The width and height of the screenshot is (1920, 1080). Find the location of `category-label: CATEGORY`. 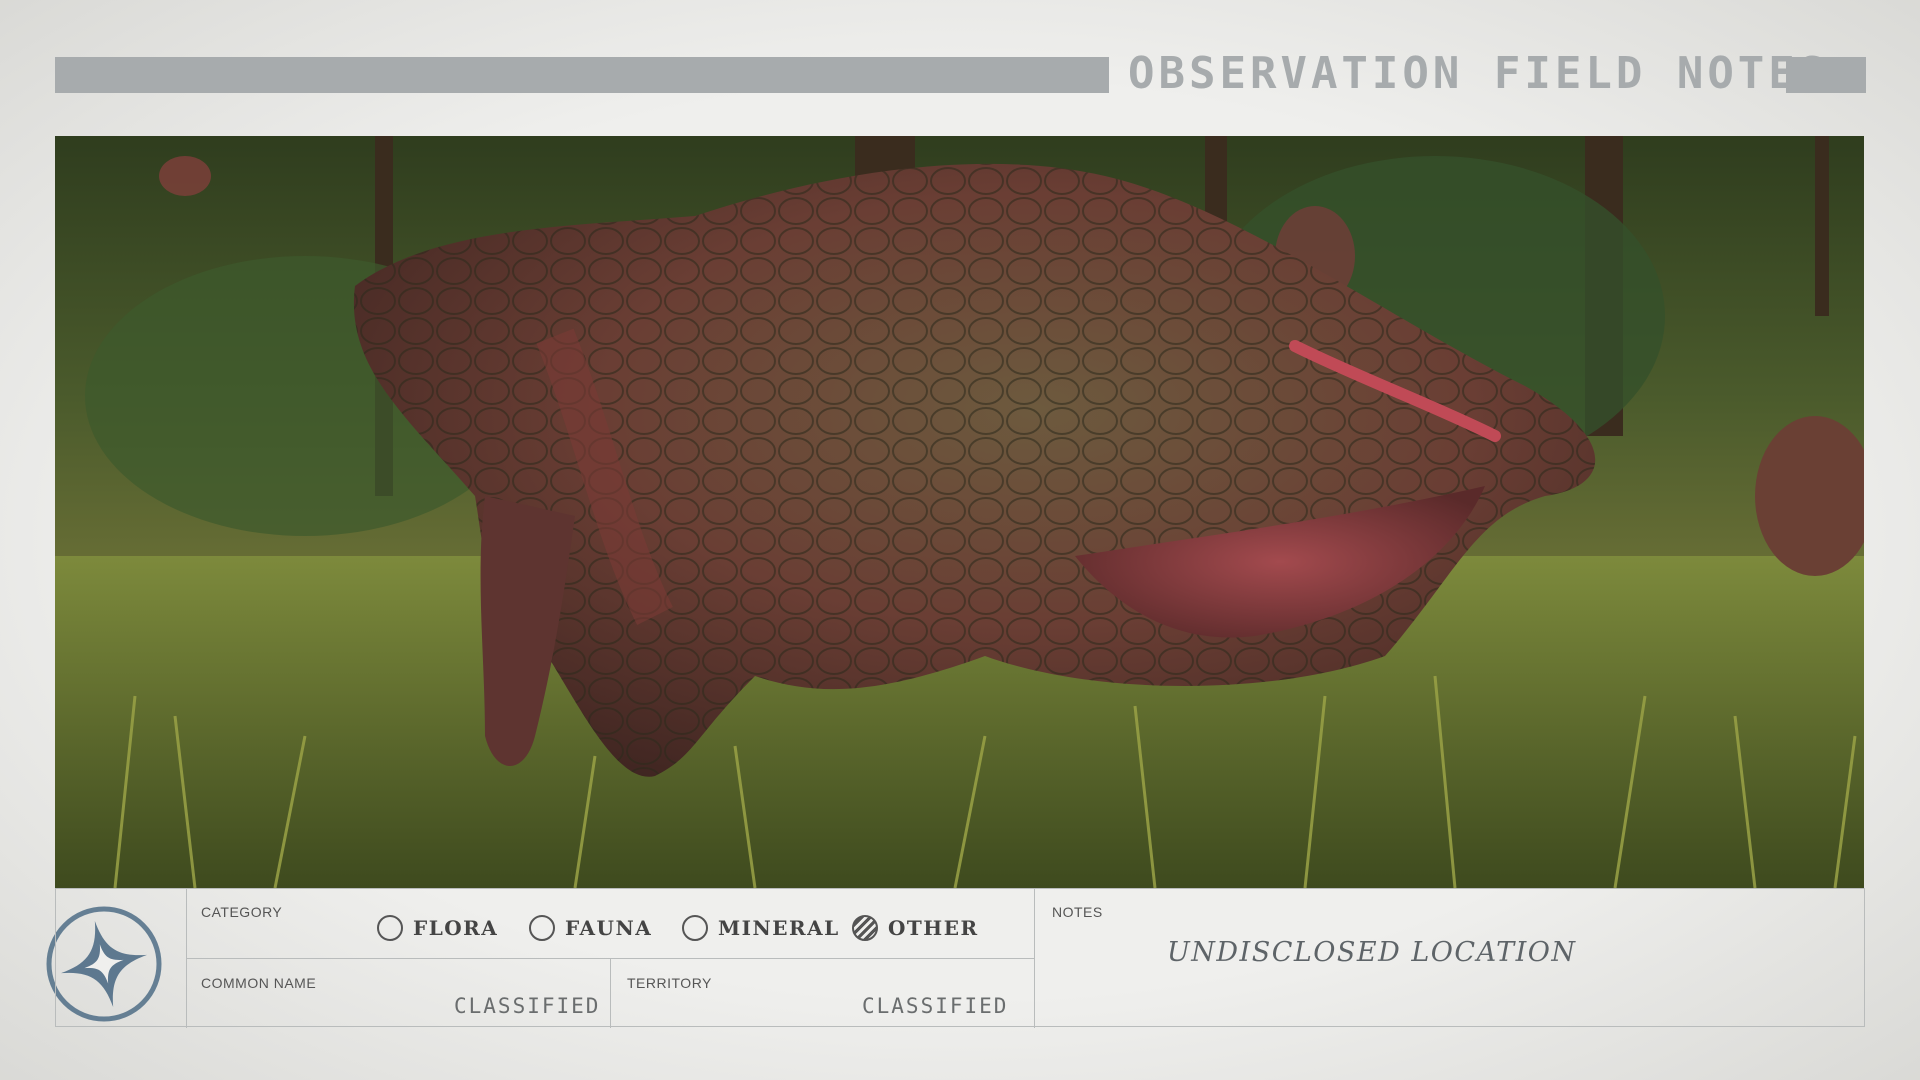

category-label: CATEGORY is located at coordinates (242, 912).